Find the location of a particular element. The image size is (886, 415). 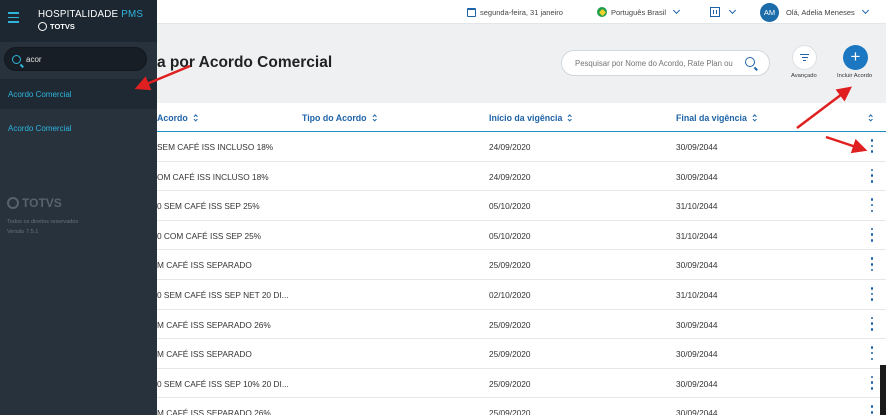

cell-start: 02/10/2020 is located at coordinates (510, 294).